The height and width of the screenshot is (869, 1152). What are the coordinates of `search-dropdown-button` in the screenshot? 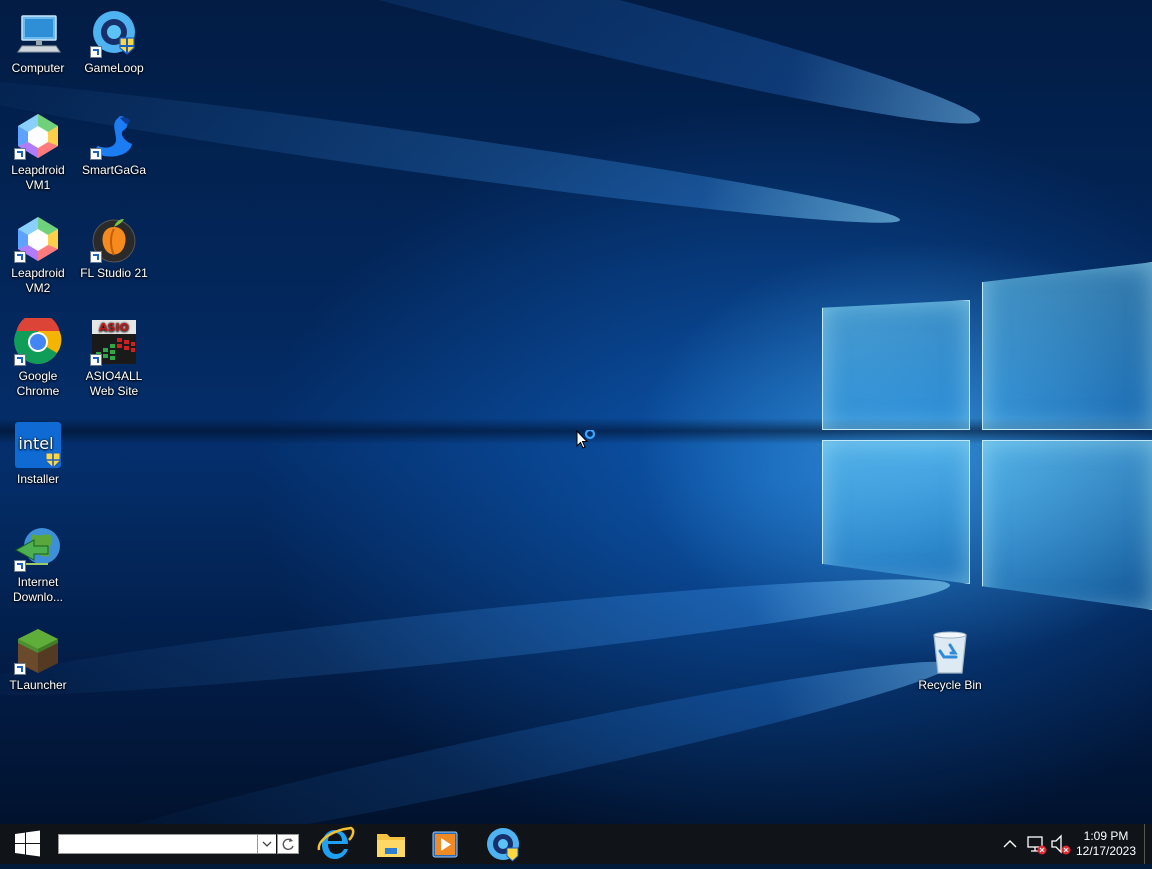 It's located at (267, 844).